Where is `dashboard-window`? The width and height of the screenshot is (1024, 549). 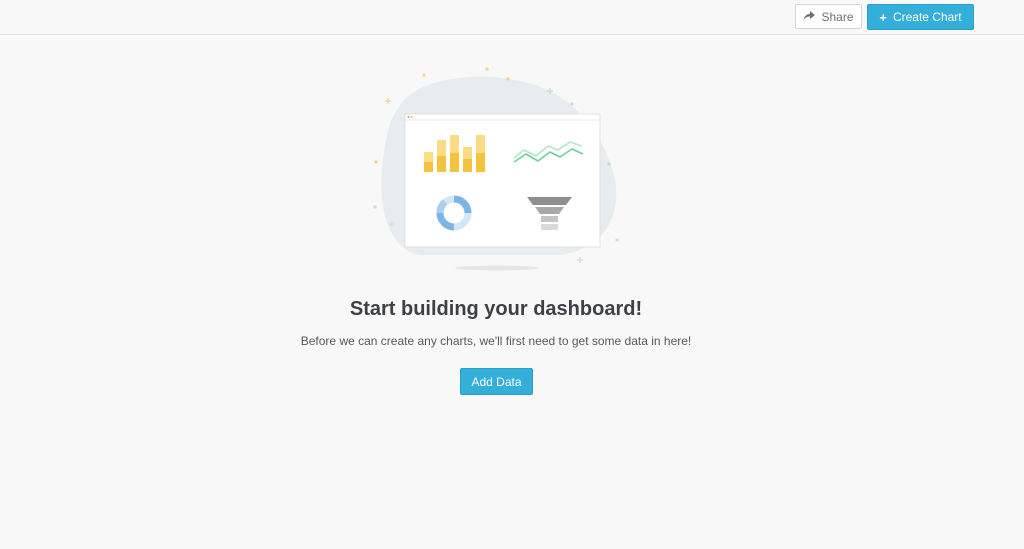 dashboard-window is located at coordinates (502, 180).